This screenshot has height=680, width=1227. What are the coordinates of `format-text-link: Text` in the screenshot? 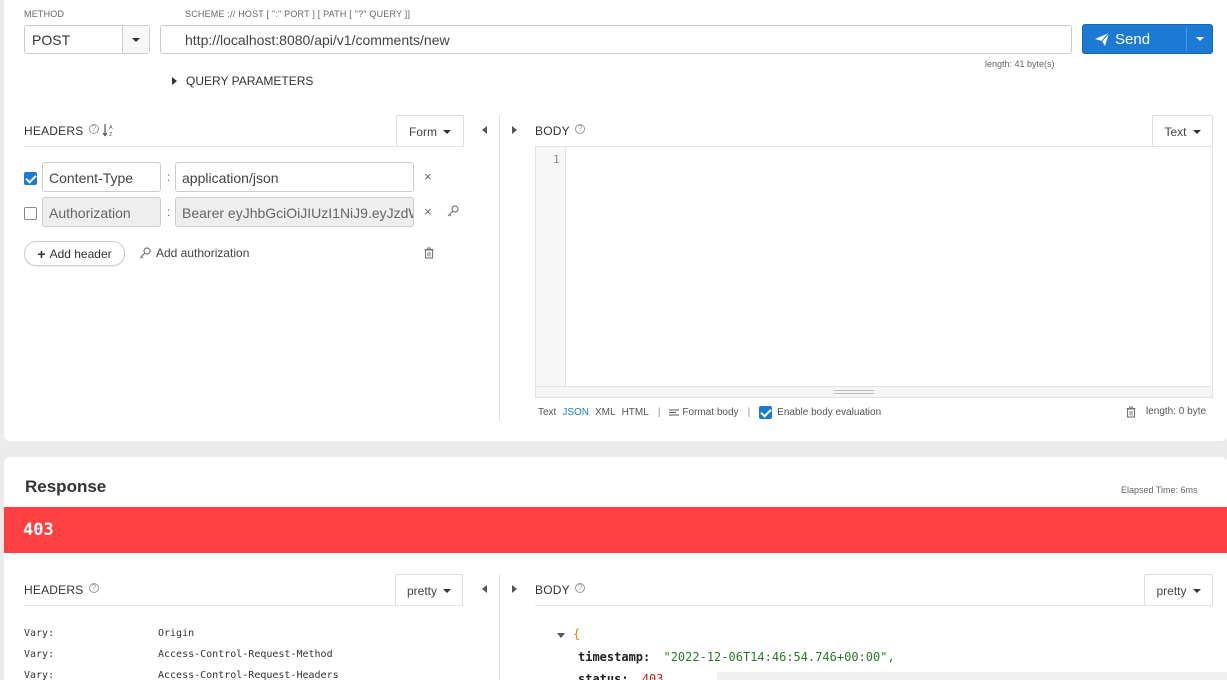 It's located at (547, 412).